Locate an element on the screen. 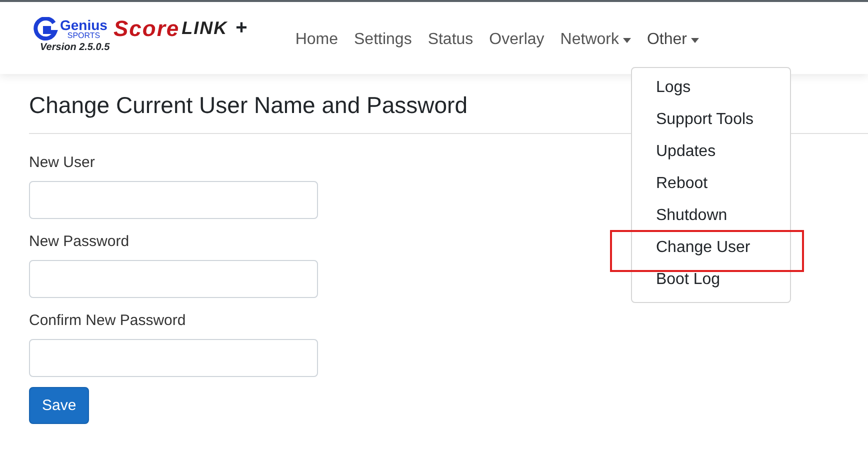 The image size is (868, 455). nav-link: Home is located at coordinates (316, 40).